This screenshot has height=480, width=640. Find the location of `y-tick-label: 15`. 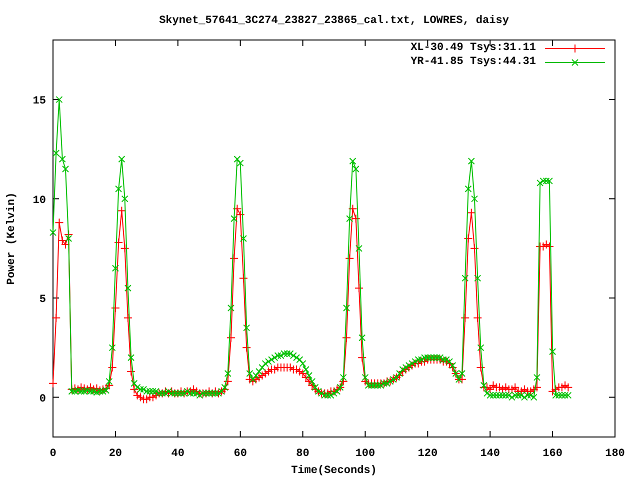

y-tick-label: 15 is located at coordinates (39, 102).